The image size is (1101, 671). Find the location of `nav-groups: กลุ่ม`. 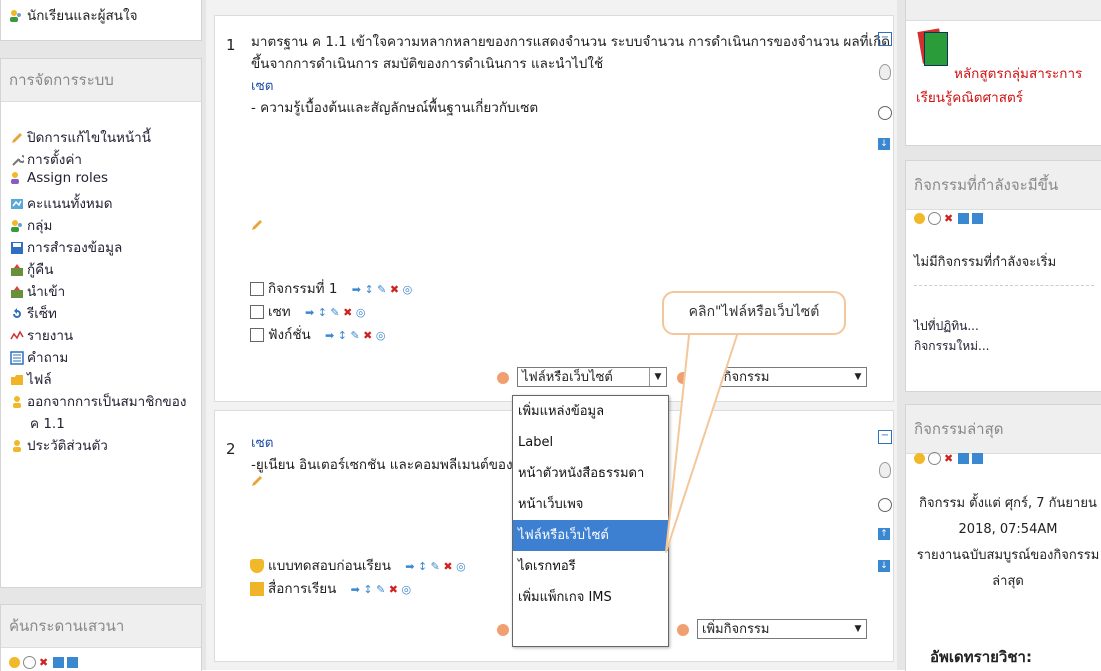

nav-groups: กลุ่ม is located at coordinates (31, 225).